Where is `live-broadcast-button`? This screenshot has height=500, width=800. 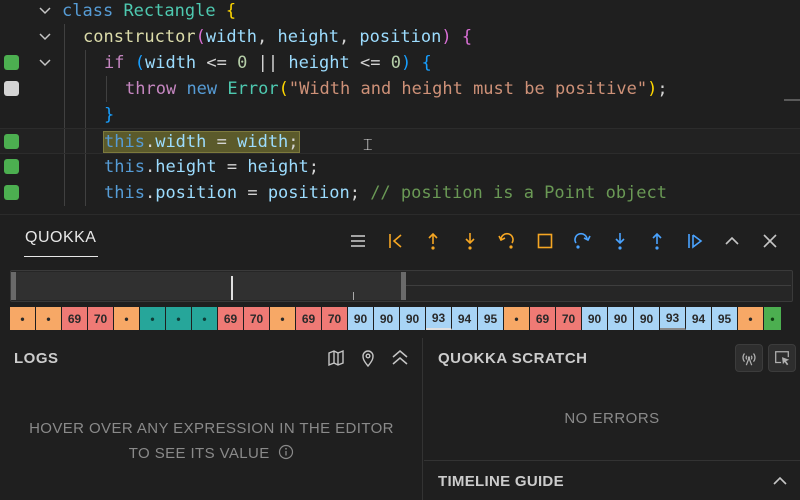 live-broadcast-button is located at coordinates (749, 358).